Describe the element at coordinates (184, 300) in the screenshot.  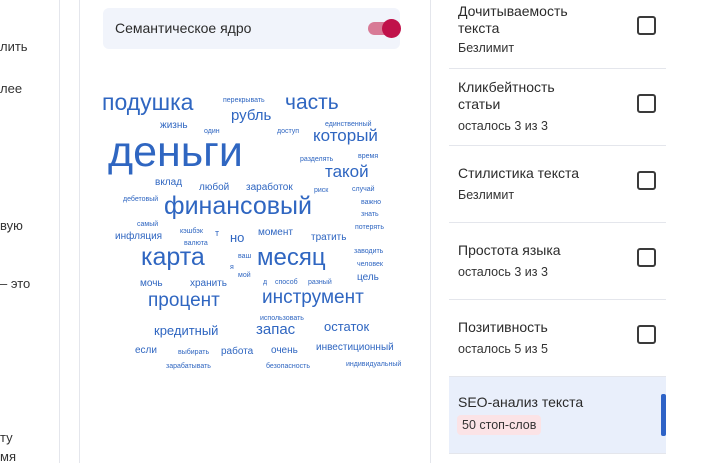
I see `cloud-word: процент` at that location.